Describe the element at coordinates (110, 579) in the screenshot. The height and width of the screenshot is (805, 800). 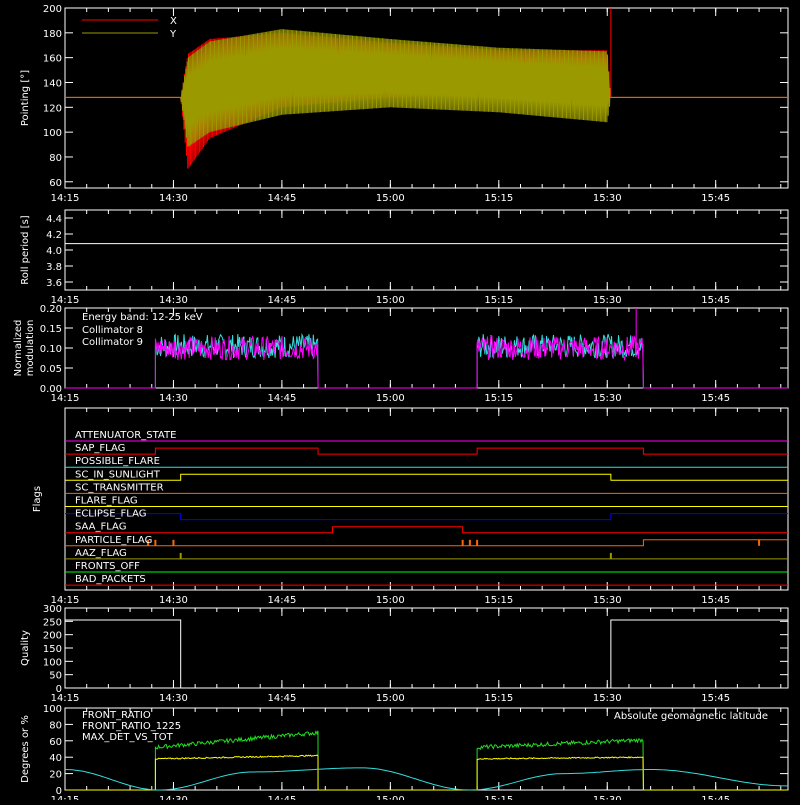
I see `flag-label-bad-packets: BAD_PACKETS` at that location.